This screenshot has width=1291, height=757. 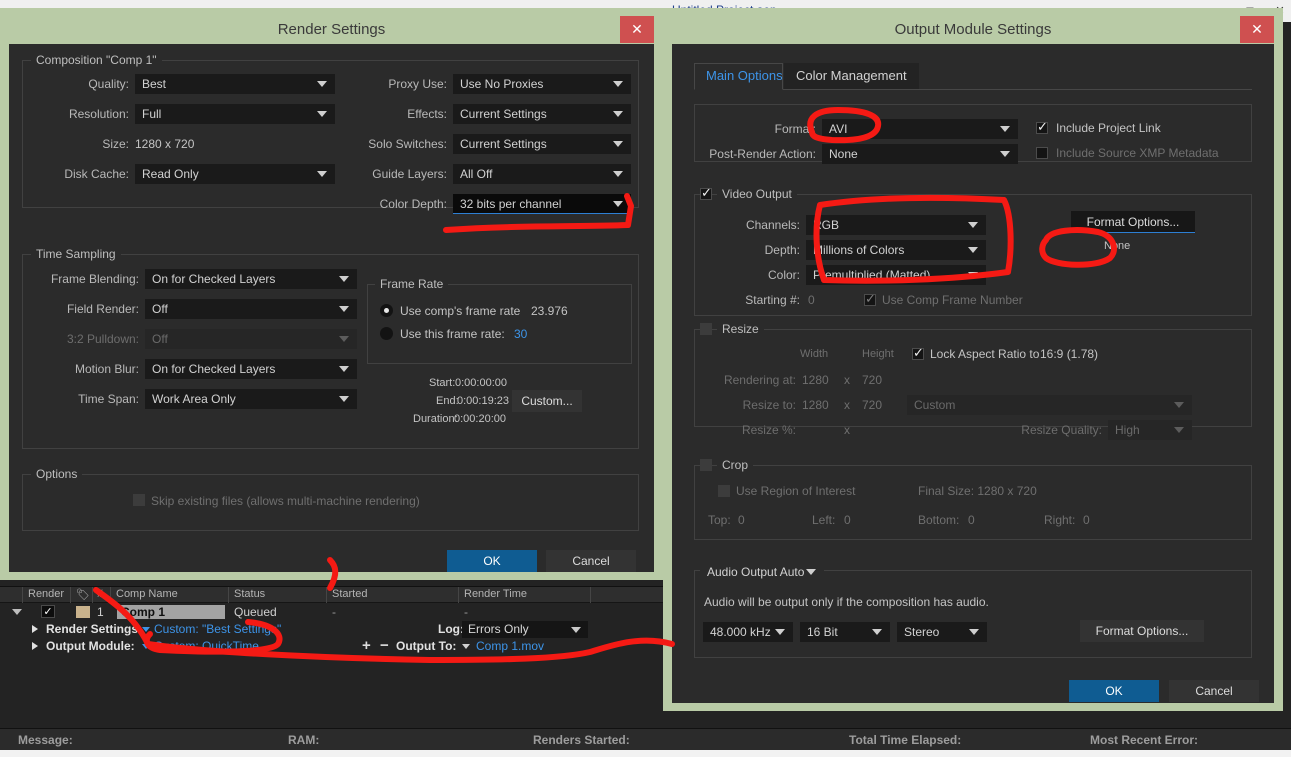 I want to click on col-header-render-time: Render Time, so click(x=495, y=594).